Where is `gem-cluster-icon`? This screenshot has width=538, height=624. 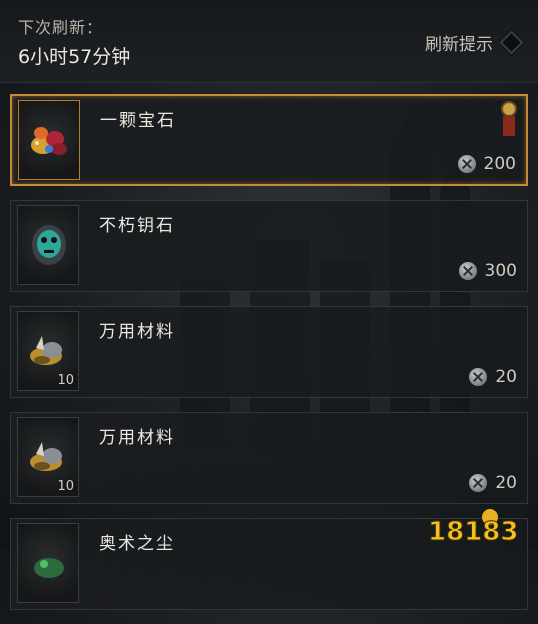 gem-cluster-icon is located at coordinates (49, 141).